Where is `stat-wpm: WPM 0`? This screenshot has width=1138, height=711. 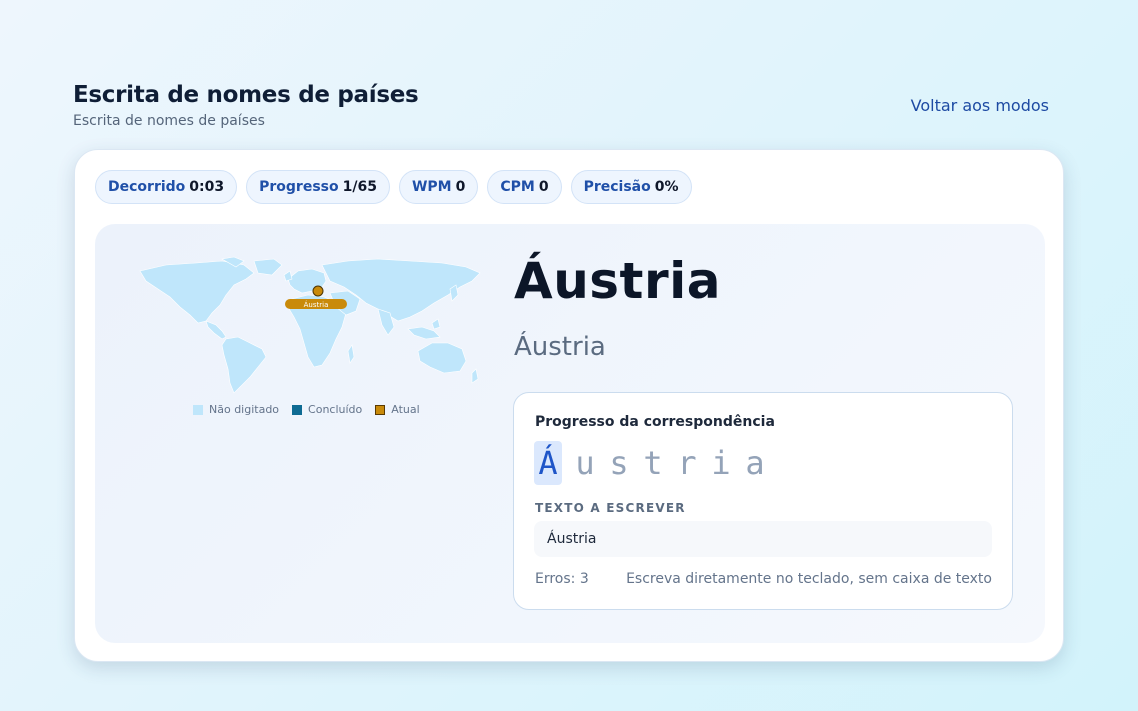 stat-wpm: WPM 0 is located at coordinates (438, 187).